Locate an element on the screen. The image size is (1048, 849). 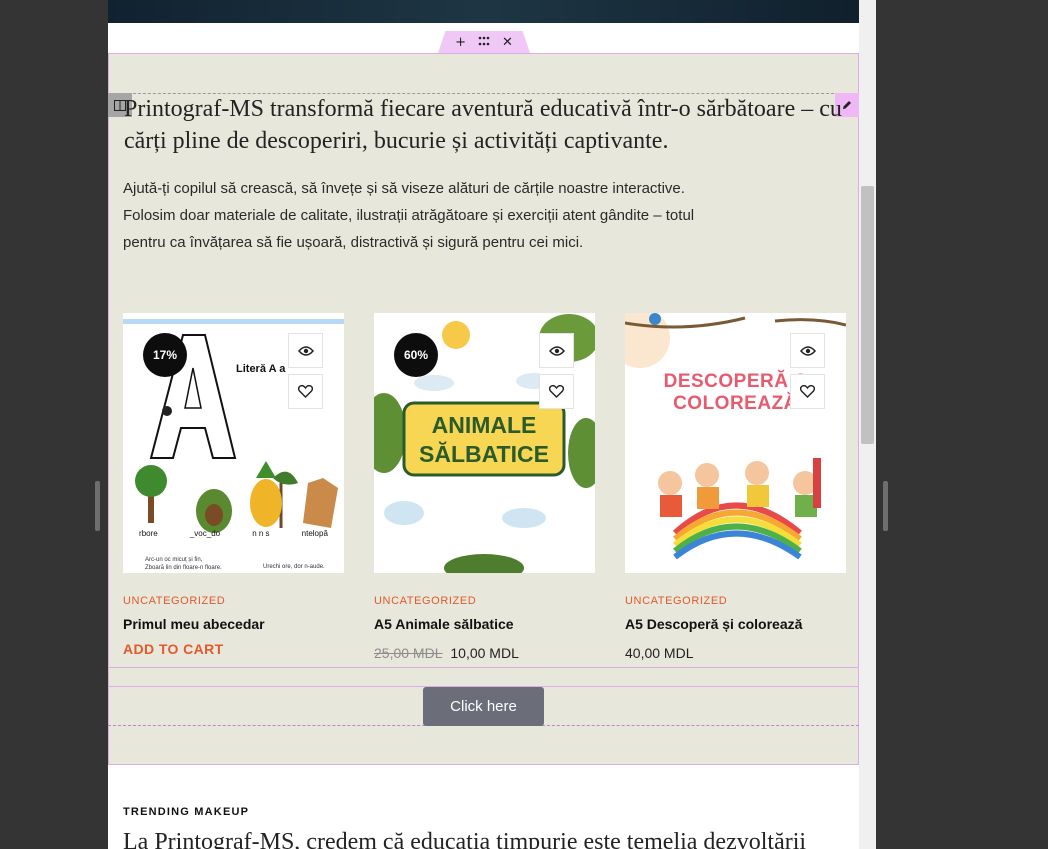
image-word: _voc_do is located at coordinates (205, 533).